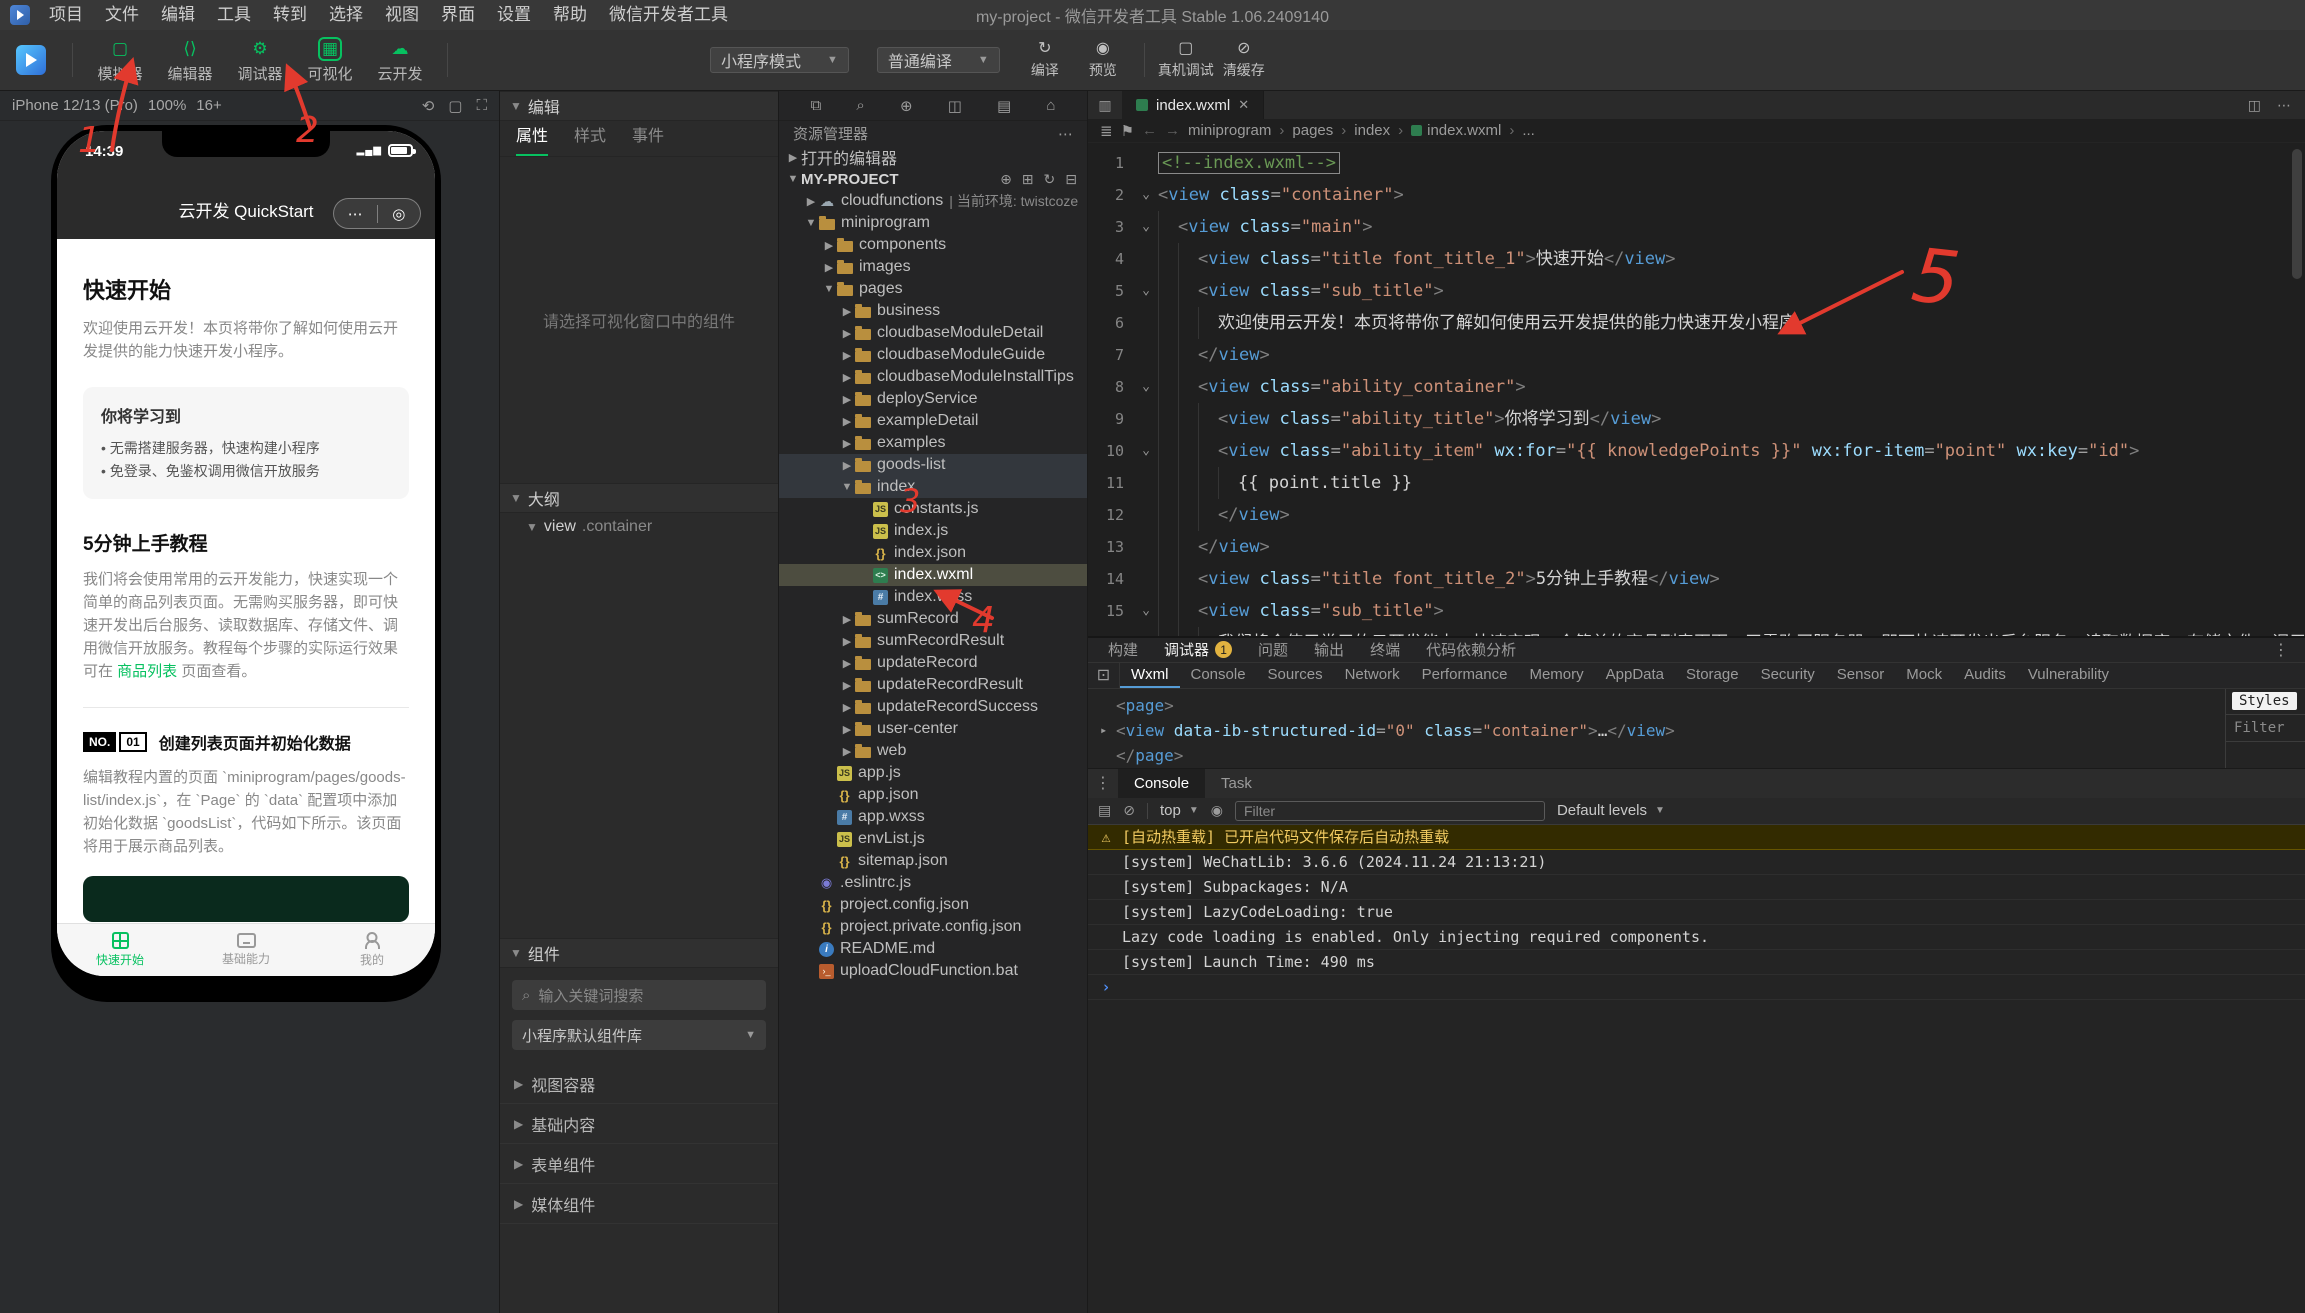 The height and width of the screenshot is (1313, 2305). Describe the element at coordinates (816, 105) in the screenshot. I see `files-icon: ⧉` at that location.